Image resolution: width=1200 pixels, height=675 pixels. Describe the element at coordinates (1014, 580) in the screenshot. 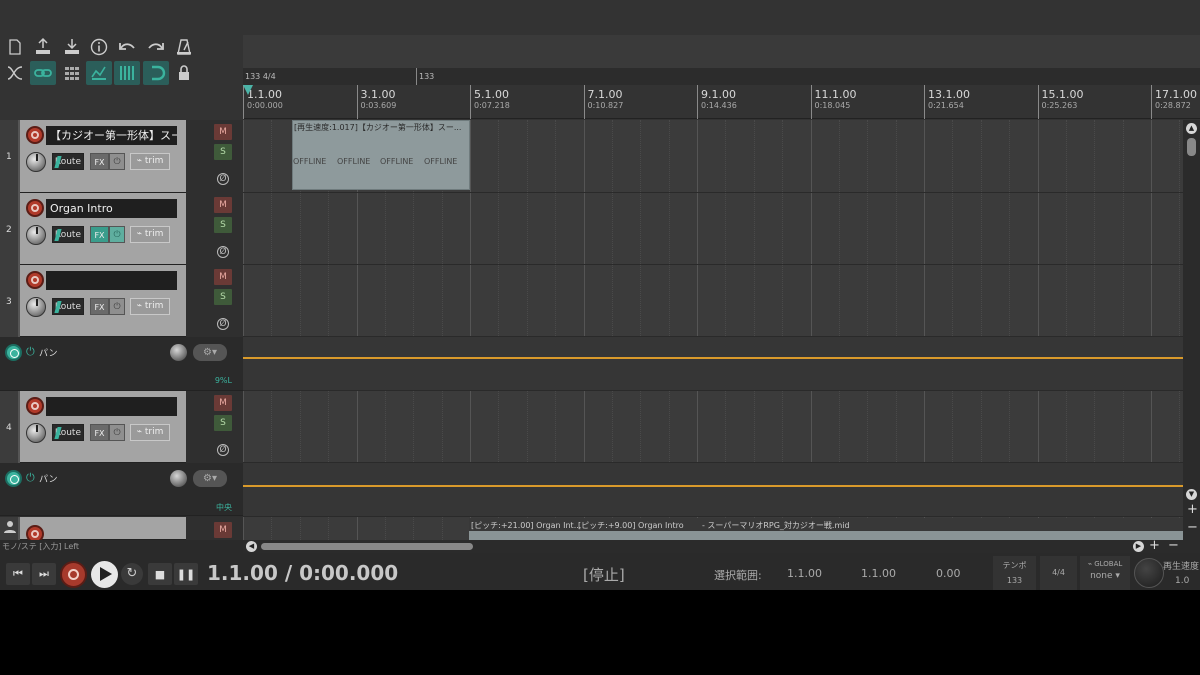

I see `tempo-value: 133` at that location.